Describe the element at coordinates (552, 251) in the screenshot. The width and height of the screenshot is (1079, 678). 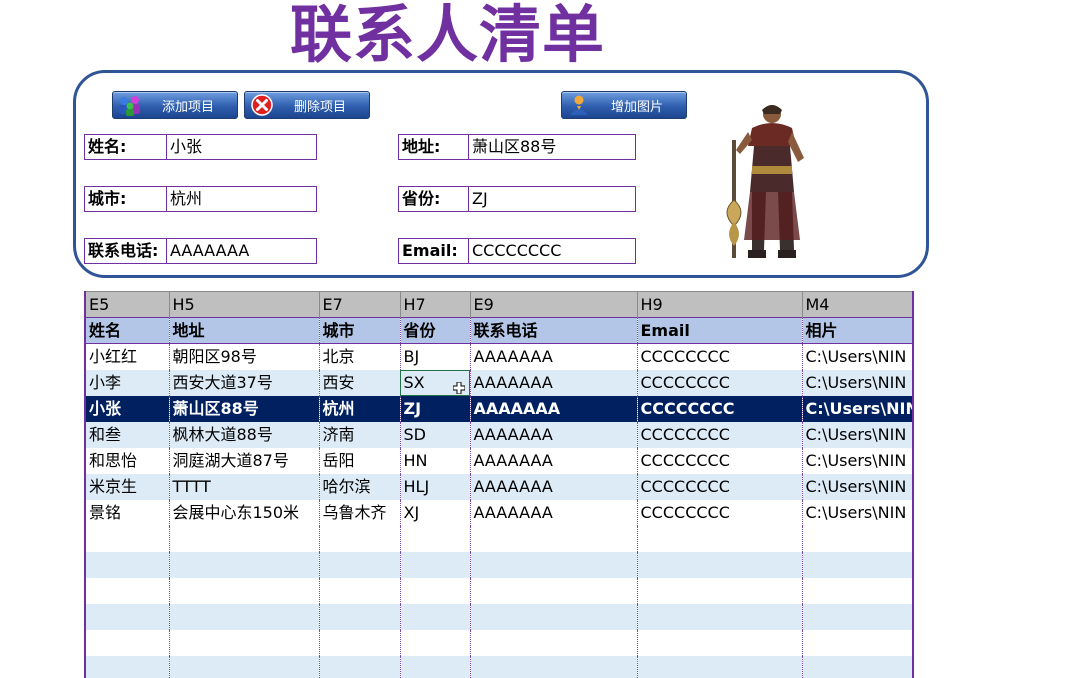
I see `email-value: CCCCCCCC` at that location.